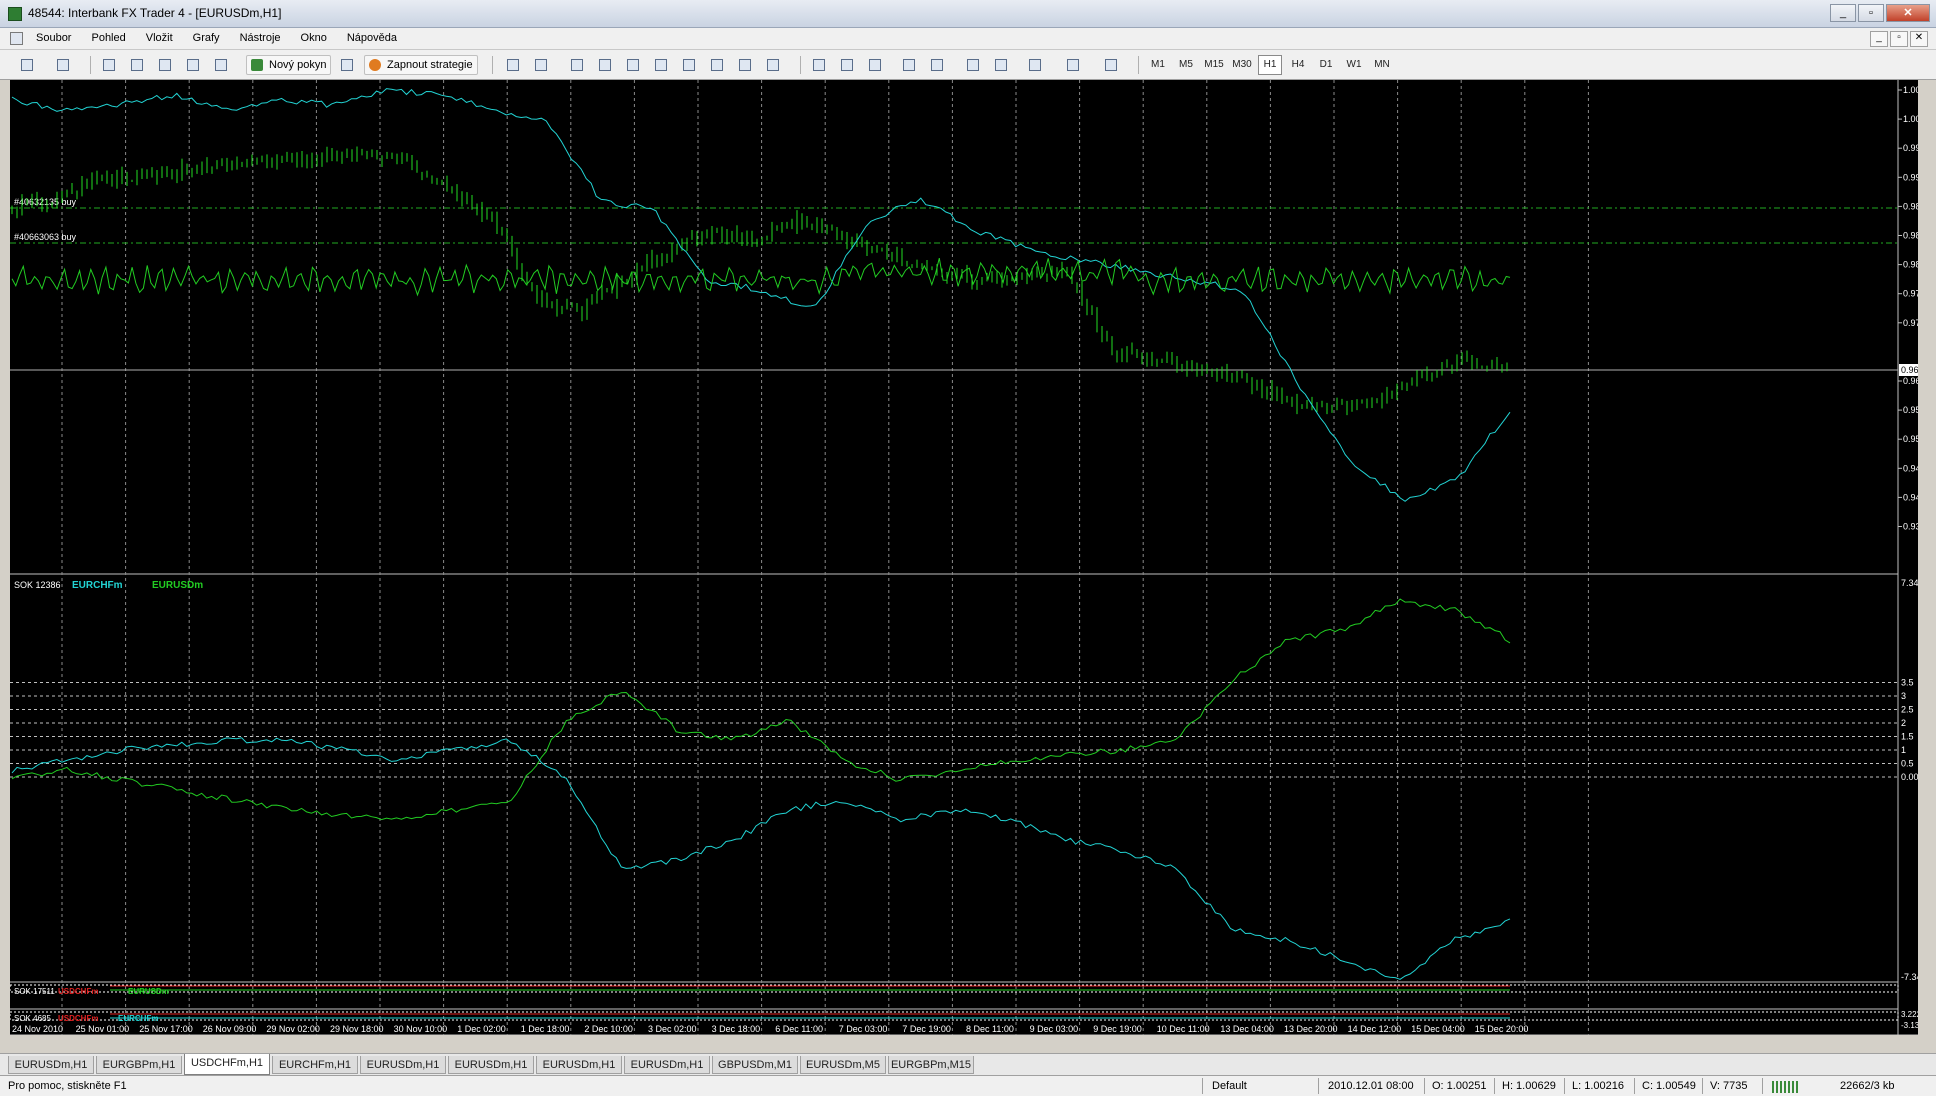 The width and height of the screenshot is (1936, 1096). What do you see at coordinates (289, 65) in the screenshot?
I see `new-order-button: Nový pokyn` at bounding box center [289, 65].